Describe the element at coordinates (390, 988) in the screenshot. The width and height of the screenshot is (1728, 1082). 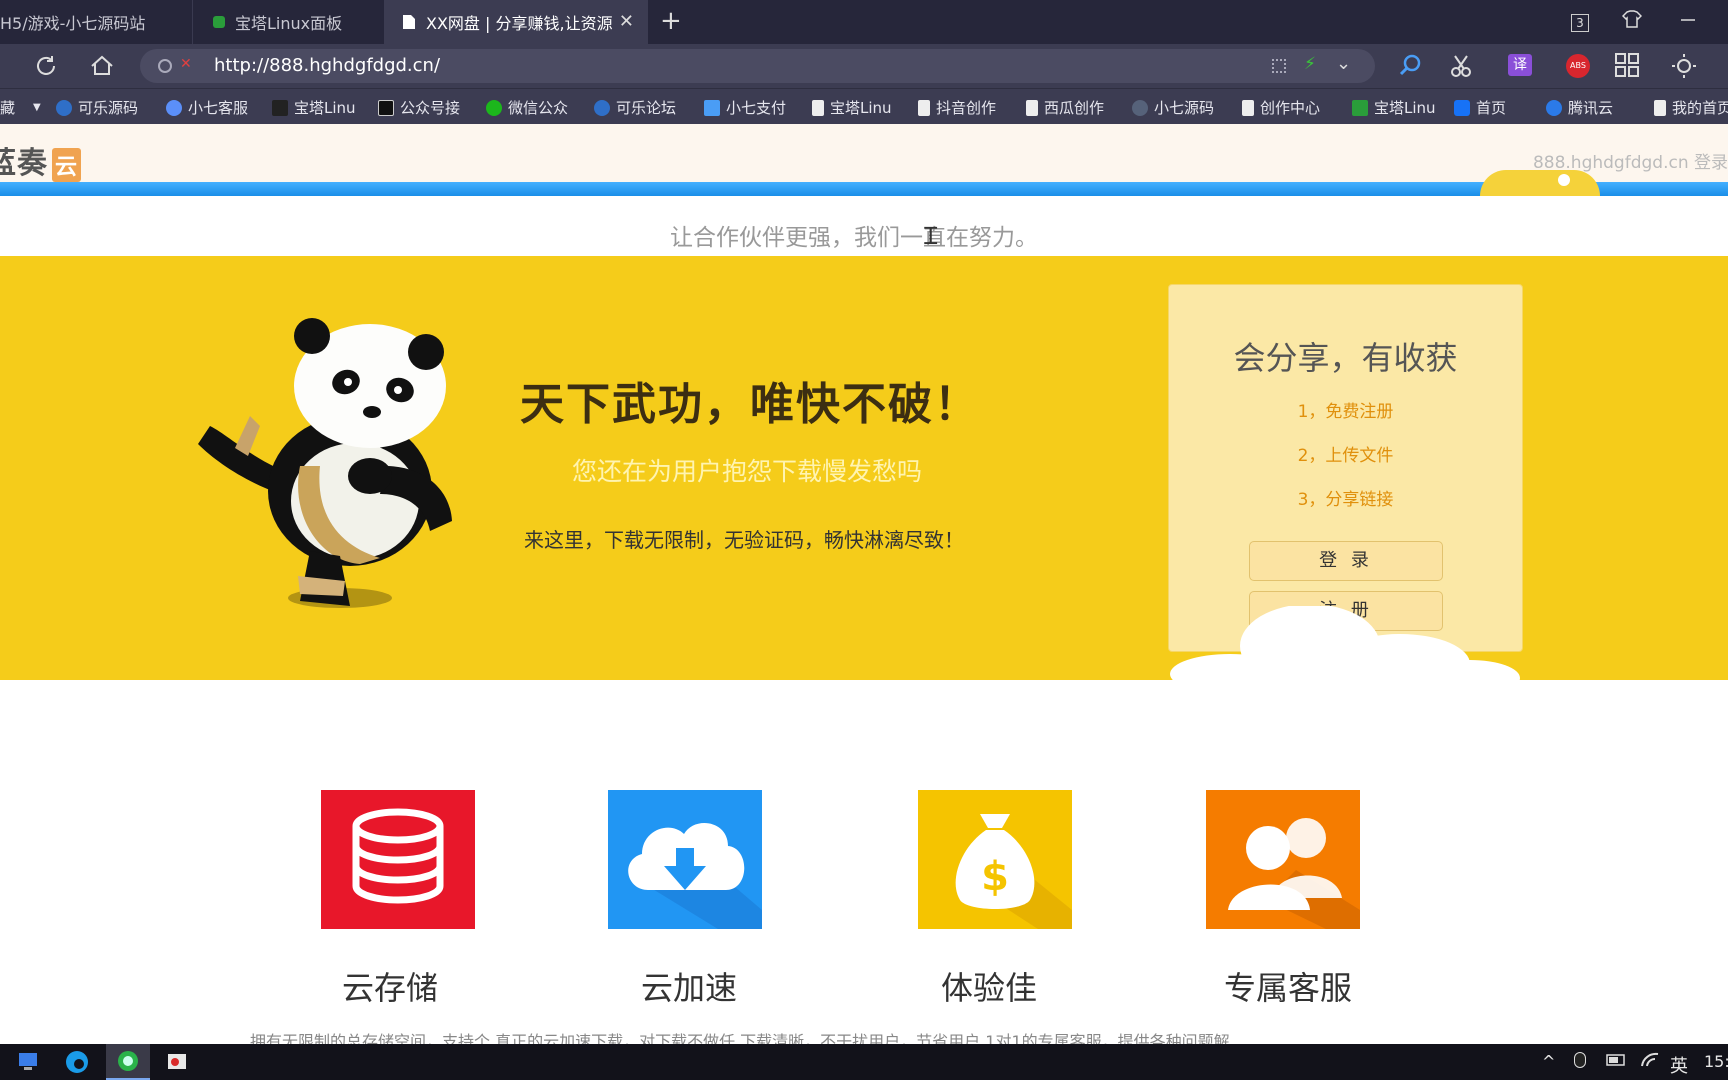
I see `feature-label-storage: 云存储` at that location.